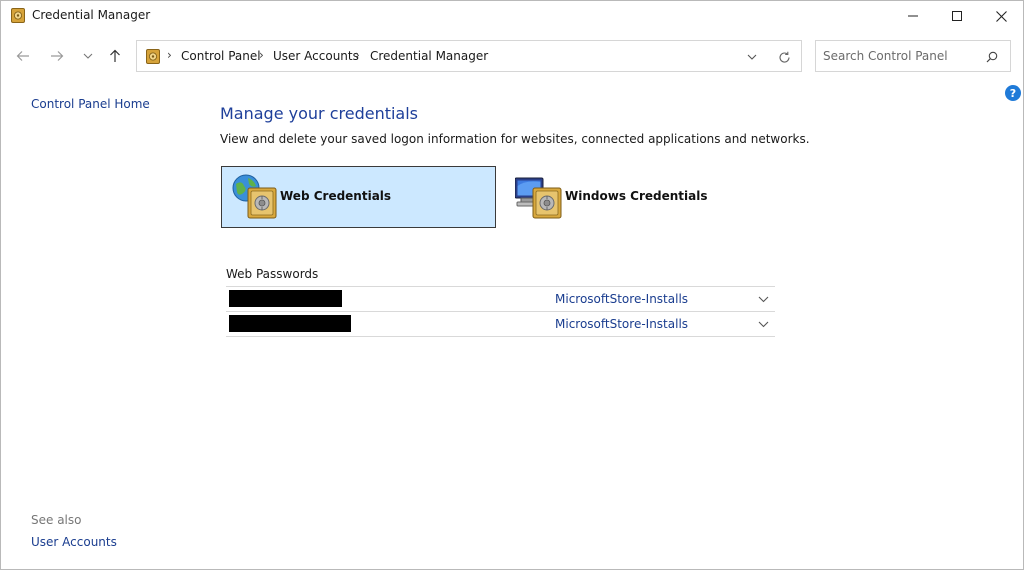 The height and width of the screenshot is (570, 1024). What do you see at coordinates (56, 520) in the screenshot?
I see `see-also-label: See also` at bounding box center [56, 520].